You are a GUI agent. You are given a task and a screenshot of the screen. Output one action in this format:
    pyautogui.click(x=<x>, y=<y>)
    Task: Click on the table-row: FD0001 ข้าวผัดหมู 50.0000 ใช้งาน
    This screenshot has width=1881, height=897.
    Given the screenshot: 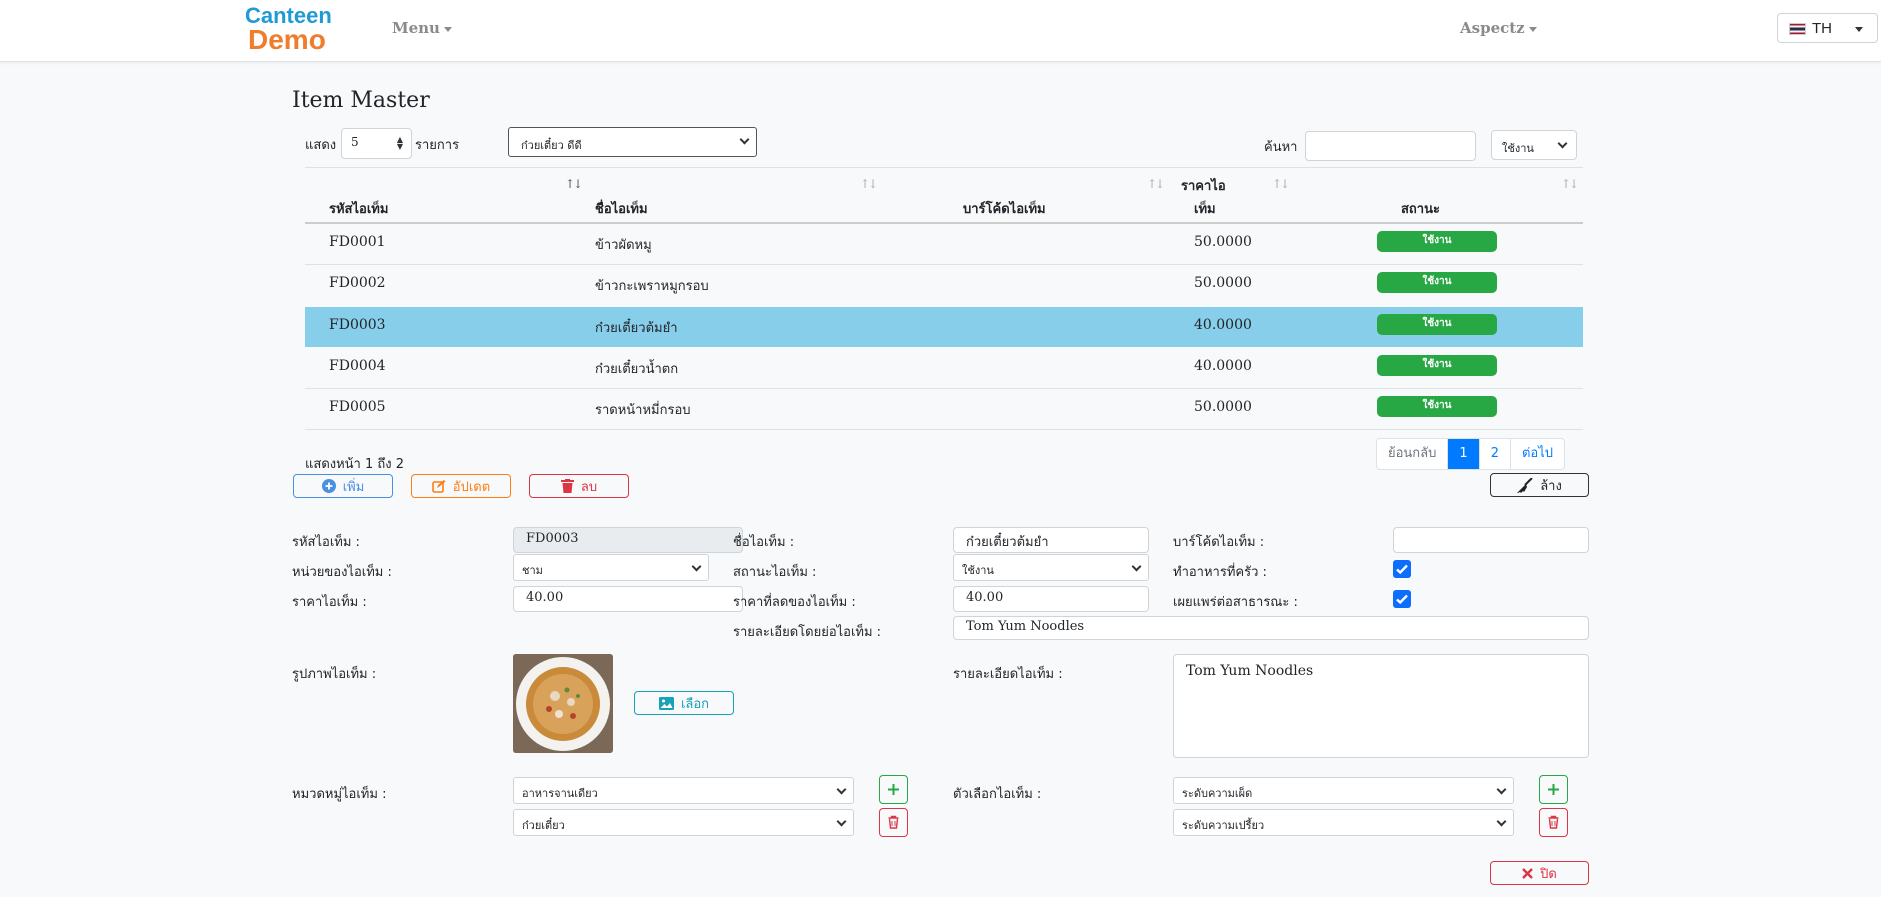 What is the action you would take?
    pyautogui.click(x=944, y=244)
    